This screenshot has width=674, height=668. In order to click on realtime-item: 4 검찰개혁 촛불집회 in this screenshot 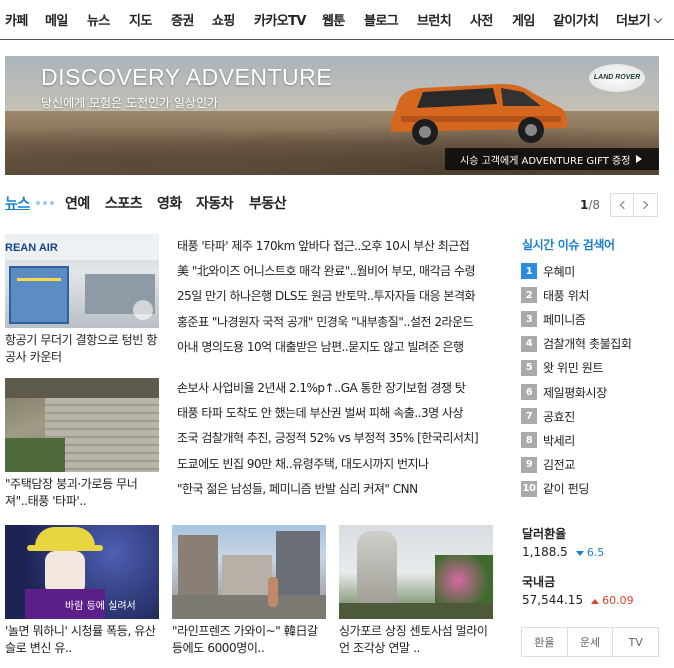, I will do `click(576, 344)`.